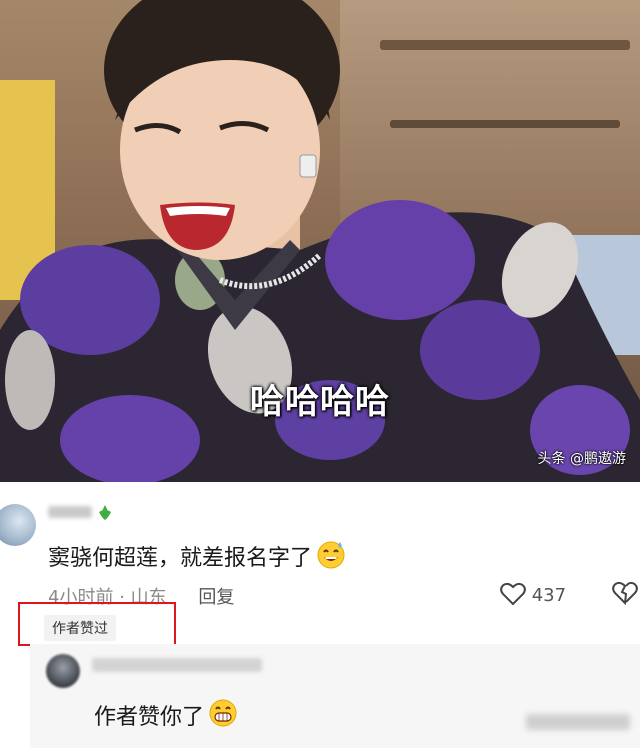 The image size is (640, 748). I want to click on like-count: 437, so click(549, 595).